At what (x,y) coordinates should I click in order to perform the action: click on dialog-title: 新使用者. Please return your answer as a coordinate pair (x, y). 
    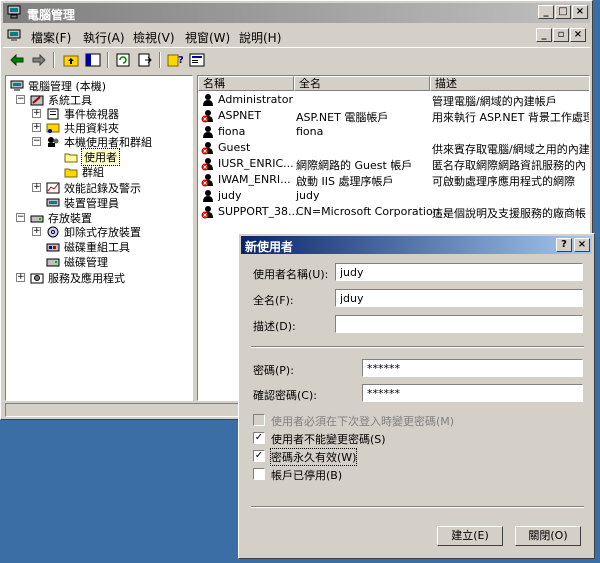
    Looking at the image, I should click on (269, 247).